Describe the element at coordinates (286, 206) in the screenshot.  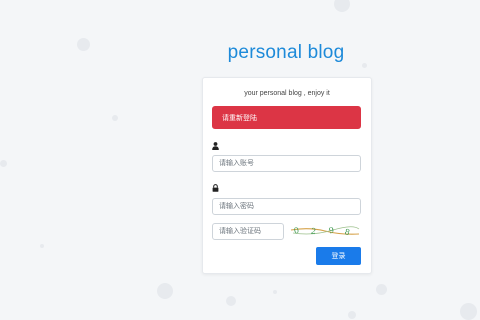
I see `password-input` at that location.